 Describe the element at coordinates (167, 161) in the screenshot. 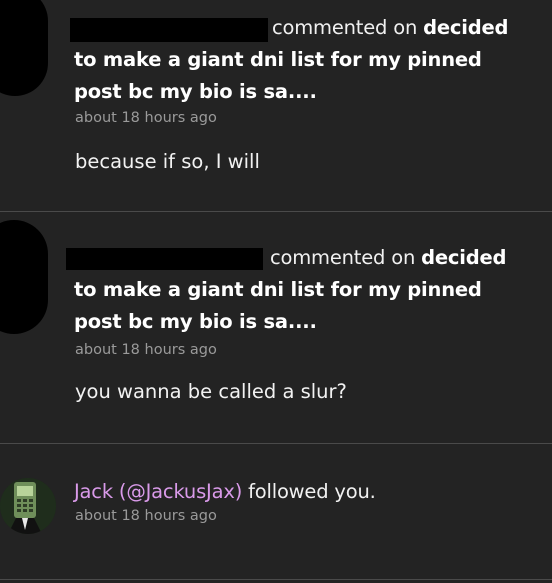

I see `comment-text: because if so, I will` at that location.